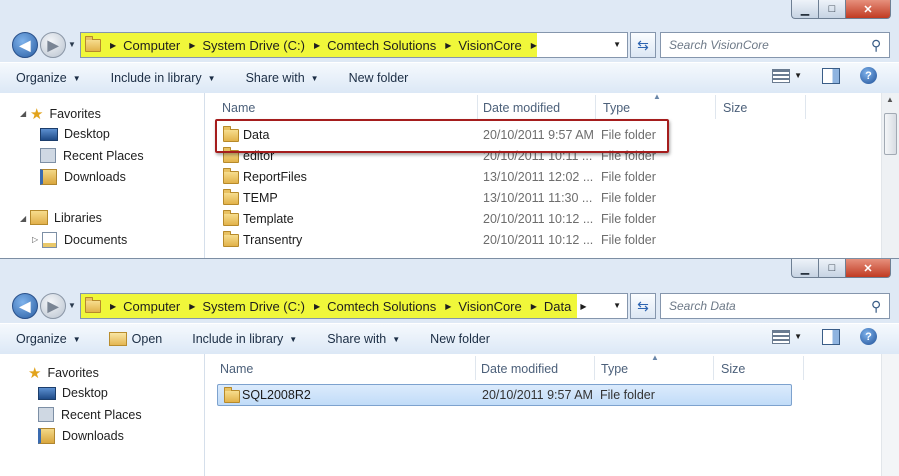 This screenshot has width=899, height=476. What do you see at coordinates (66, 217) in the screenshot?
I see `nav-libraries: Libraries` at bounding box center [66, 217].